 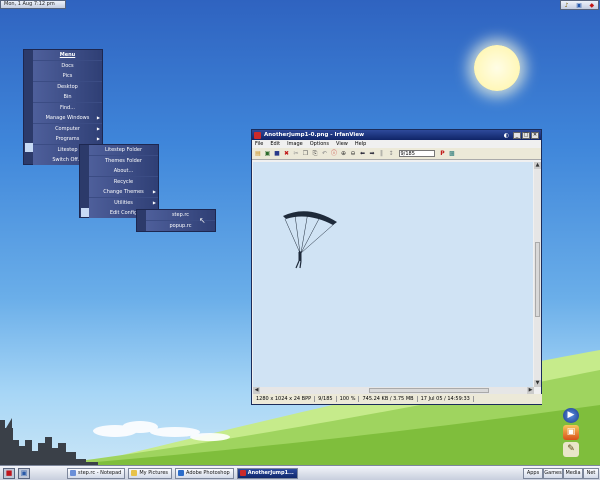 I want to click on close-button: ✕, so click(x=535, y=135).